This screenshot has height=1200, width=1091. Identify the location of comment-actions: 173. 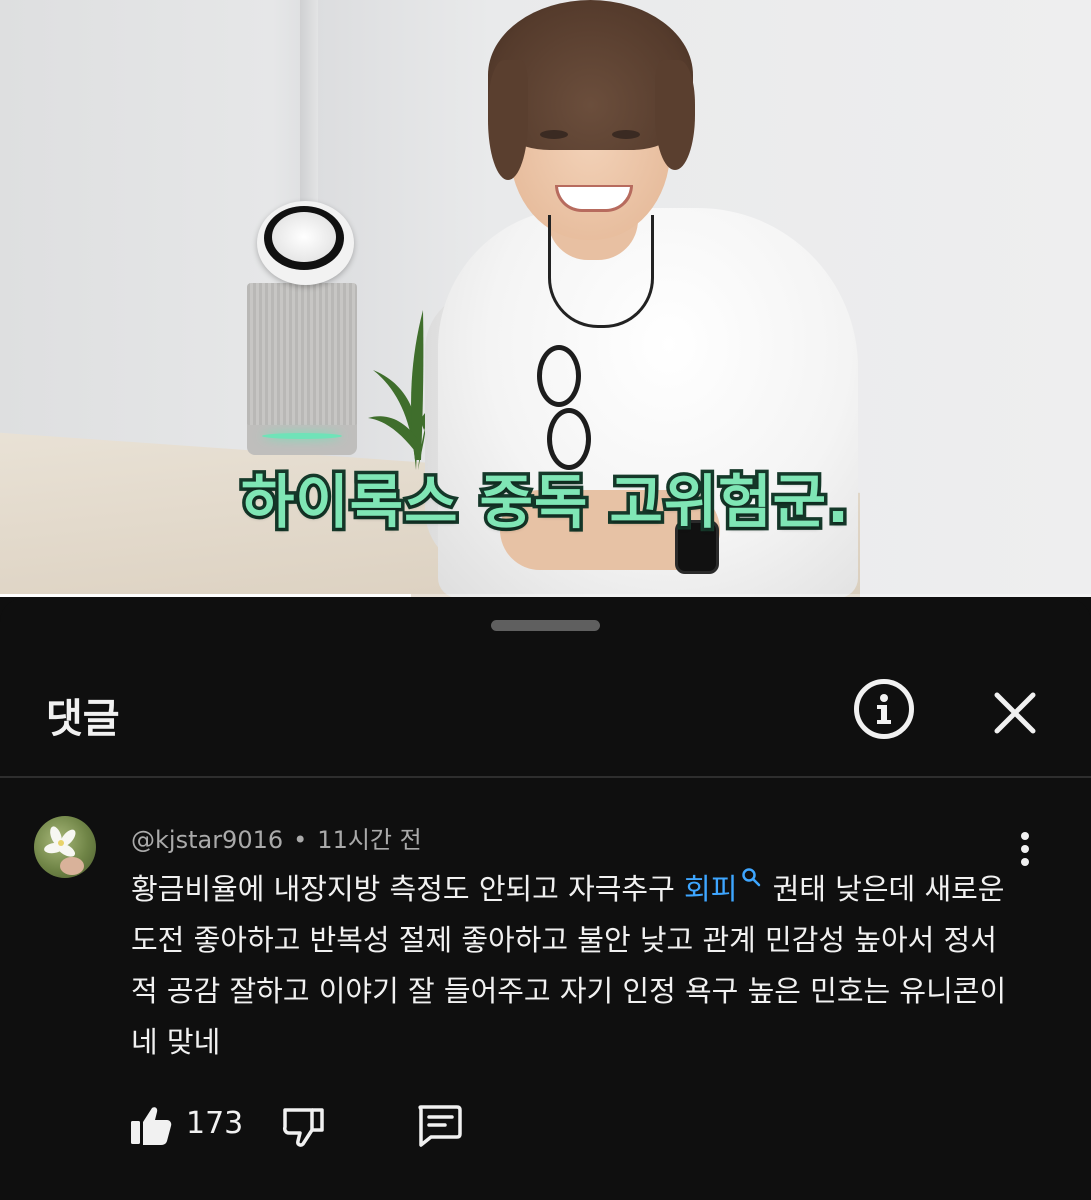
(330, 1123).